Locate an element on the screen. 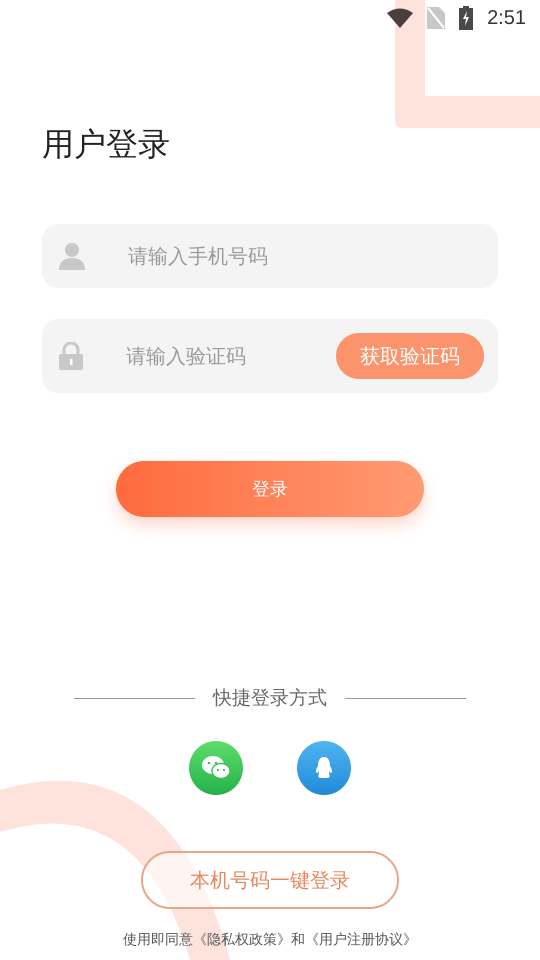 The width and height of the screenshot is (540, 960). no-sim-icon is located at coordinates (436, 18).